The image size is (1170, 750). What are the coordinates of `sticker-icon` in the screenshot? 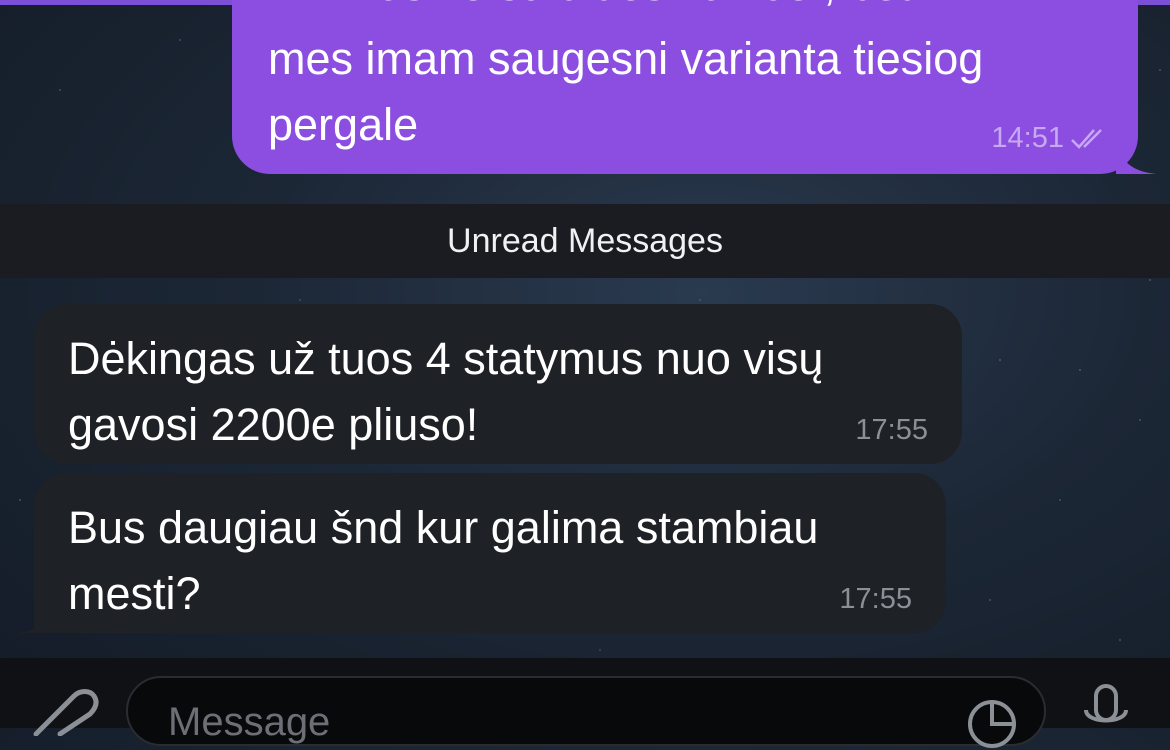 It's located at (992, 722).